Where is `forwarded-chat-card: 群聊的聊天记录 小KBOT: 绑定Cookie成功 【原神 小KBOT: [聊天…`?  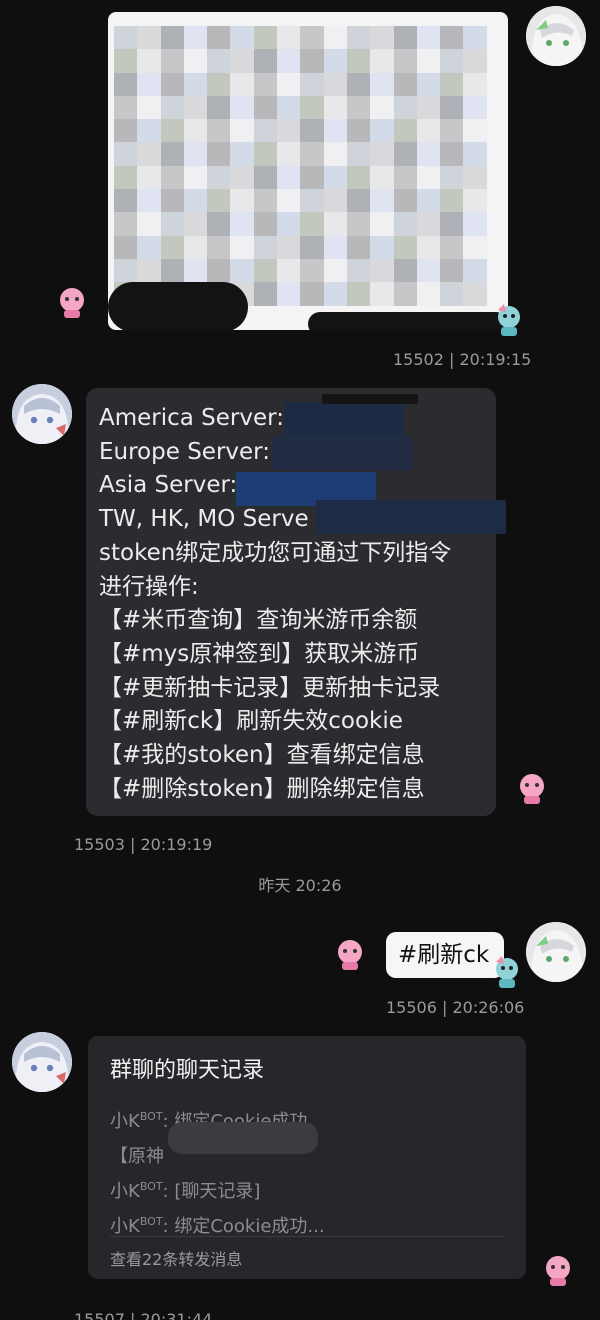
forwarded-chat-card: 群聊的聊天记录 小KBOT: 绑定Cookie成功 【原神 小KBOT: [聊天… is located at coordinates (307, 1157).